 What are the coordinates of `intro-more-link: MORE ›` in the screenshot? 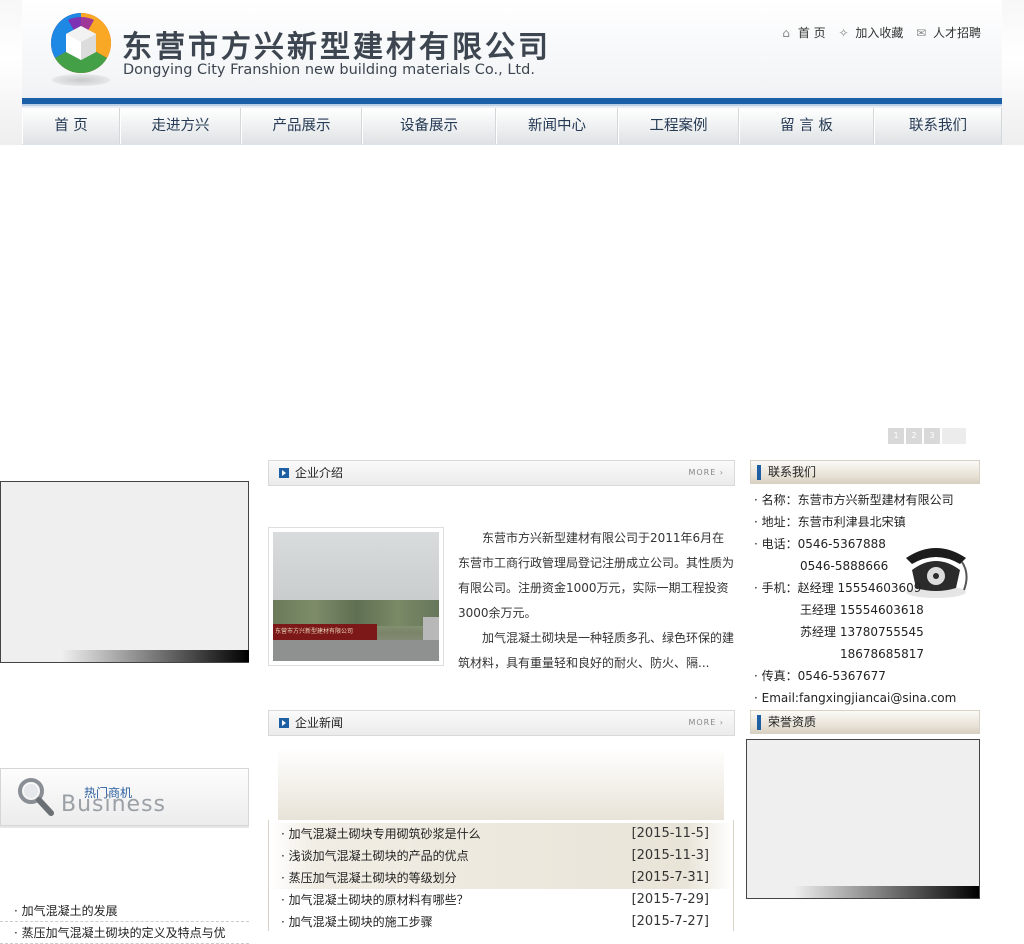 It's located at (706, 473).